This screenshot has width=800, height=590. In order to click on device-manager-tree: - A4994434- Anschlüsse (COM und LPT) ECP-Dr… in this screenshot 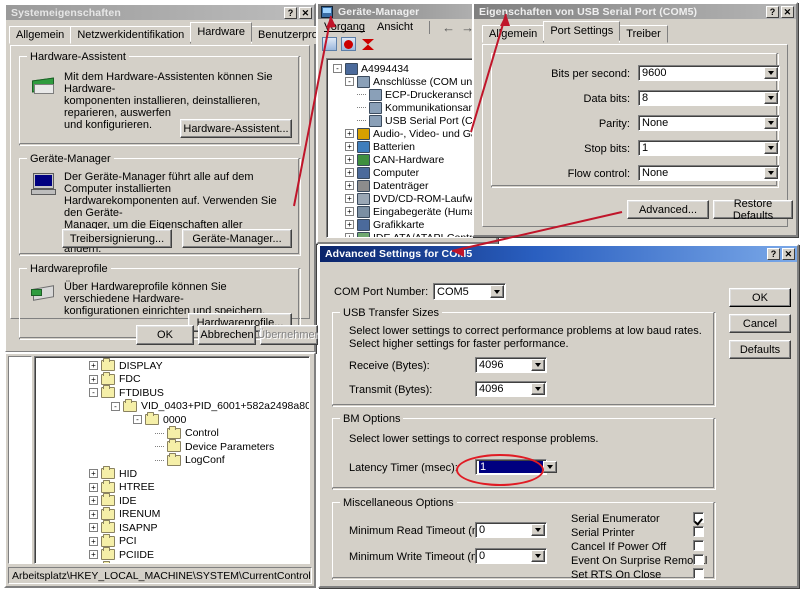, I will do `click(409, 148)`.